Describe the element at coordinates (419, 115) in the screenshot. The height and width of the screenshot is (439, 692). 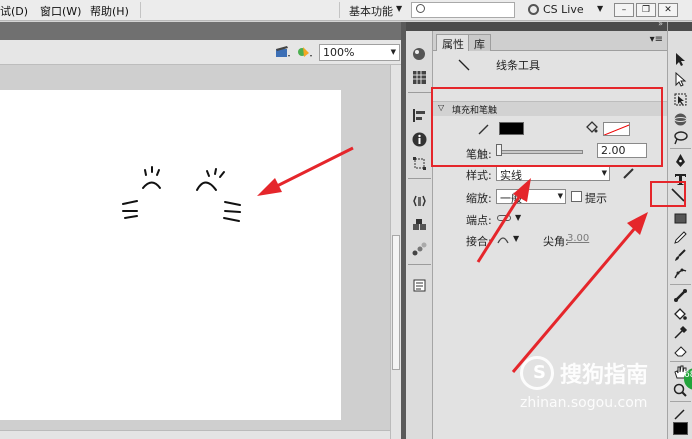
I see `align-icon` at that location.